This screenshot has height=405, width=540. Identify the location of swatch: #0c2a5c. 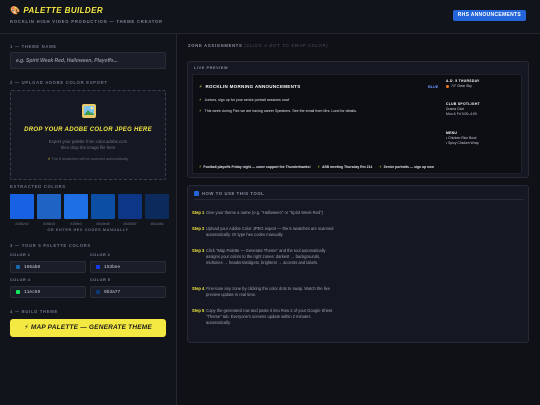
(157, 210).